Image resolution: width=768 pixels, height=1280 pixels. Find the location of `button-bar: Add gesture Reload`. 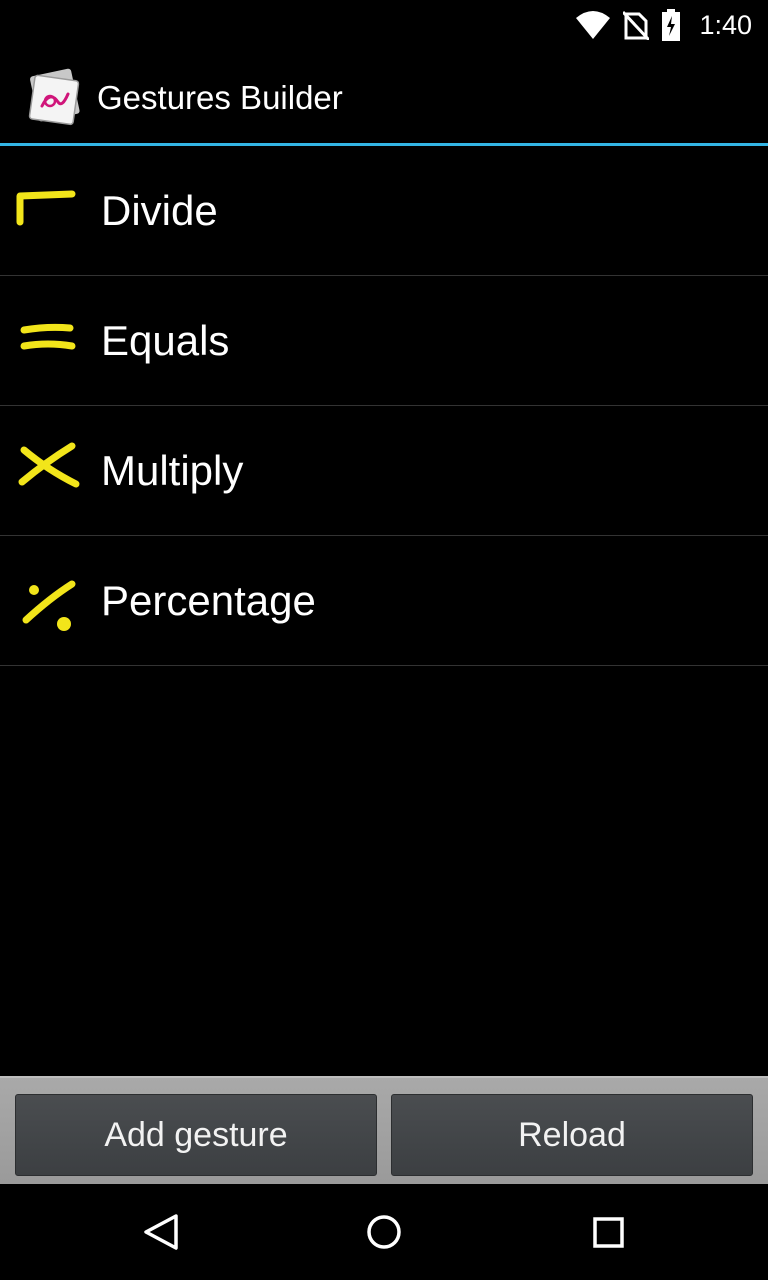

button-bar: Add gesture Reload is located at coordinates (384, 1130).